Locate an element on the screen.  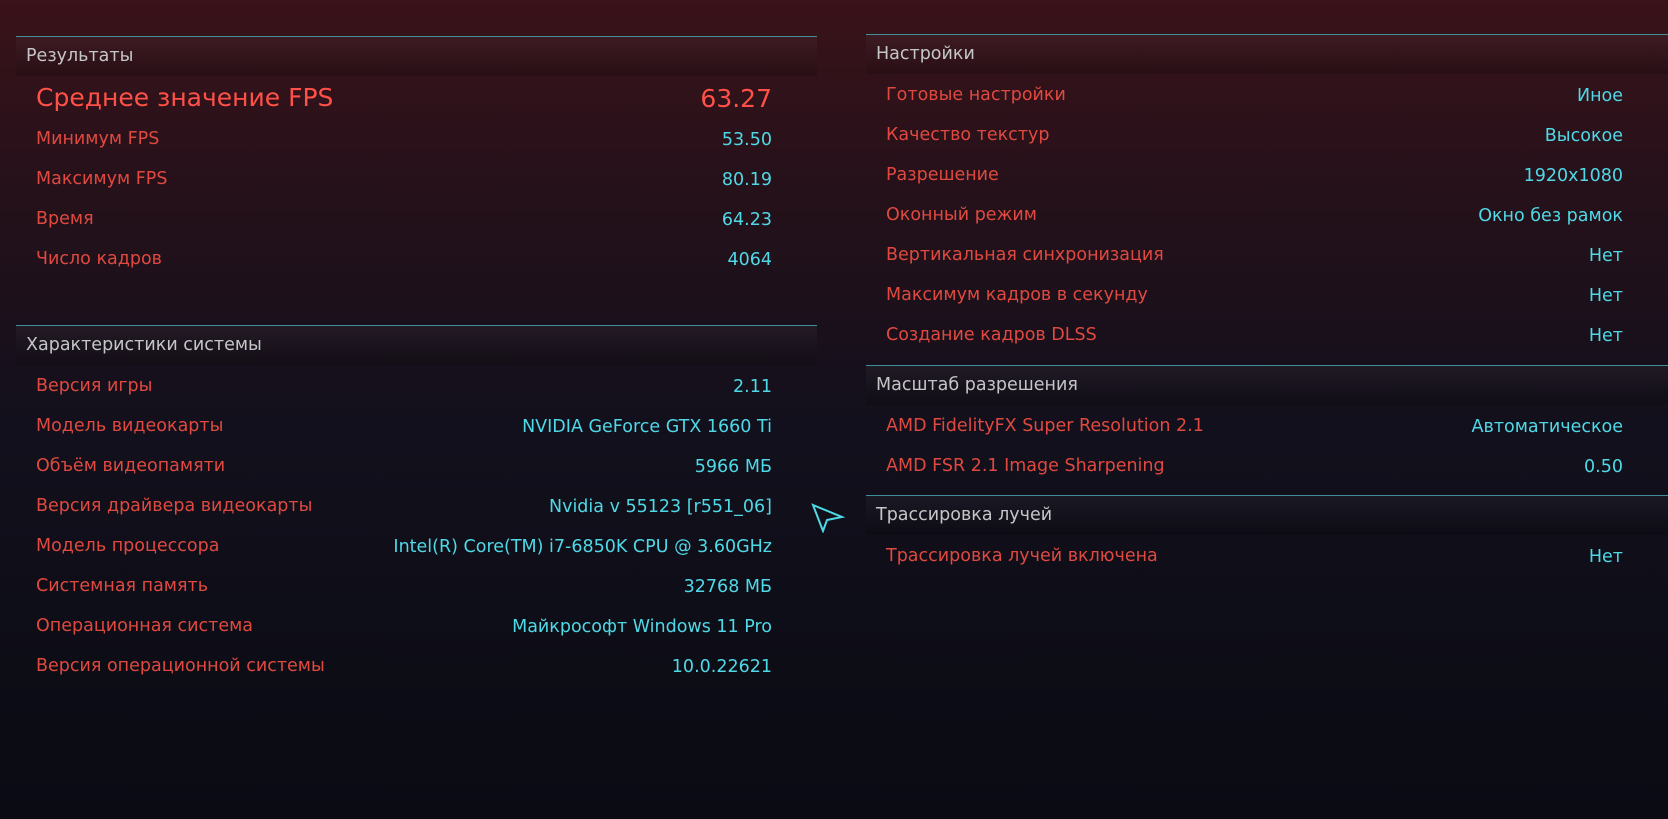
os-value: Майкрософт Windows 11 Pro is located at coordinates (642, 627).